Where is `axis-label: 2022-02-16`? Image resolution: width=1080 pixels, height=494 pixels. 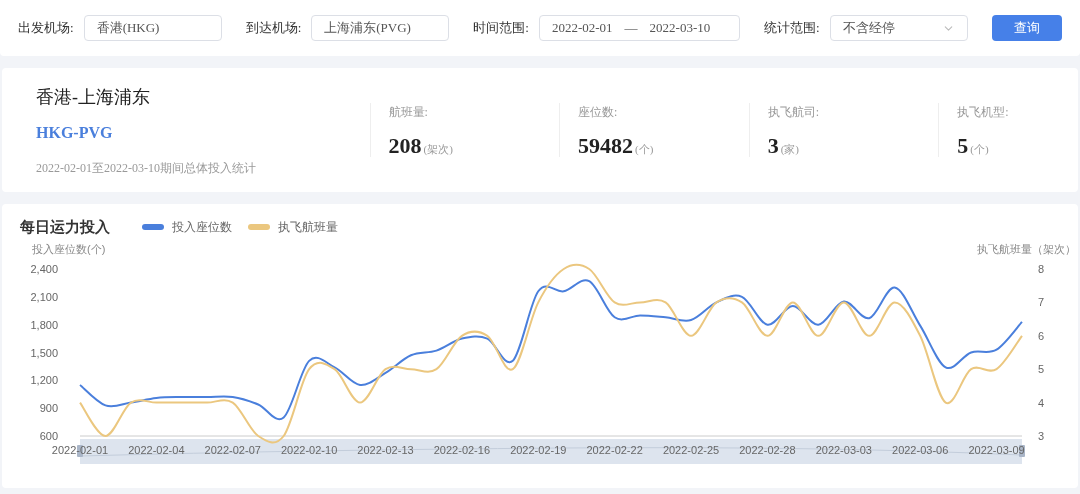
axis-label: 2022-02-16 is located at coordinates (462, 449).